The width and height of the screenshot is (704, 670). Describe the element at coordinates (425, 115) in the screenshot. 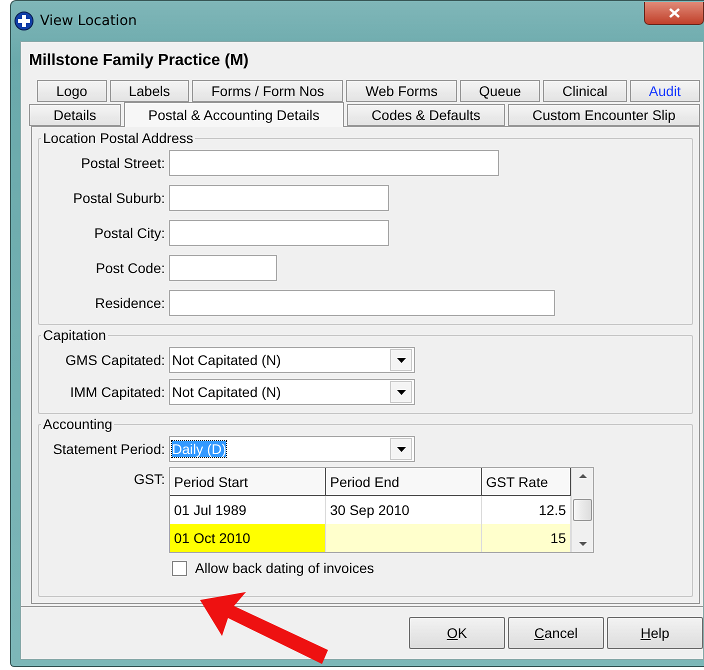

I see `tab: Codes & Defaults` at that location.